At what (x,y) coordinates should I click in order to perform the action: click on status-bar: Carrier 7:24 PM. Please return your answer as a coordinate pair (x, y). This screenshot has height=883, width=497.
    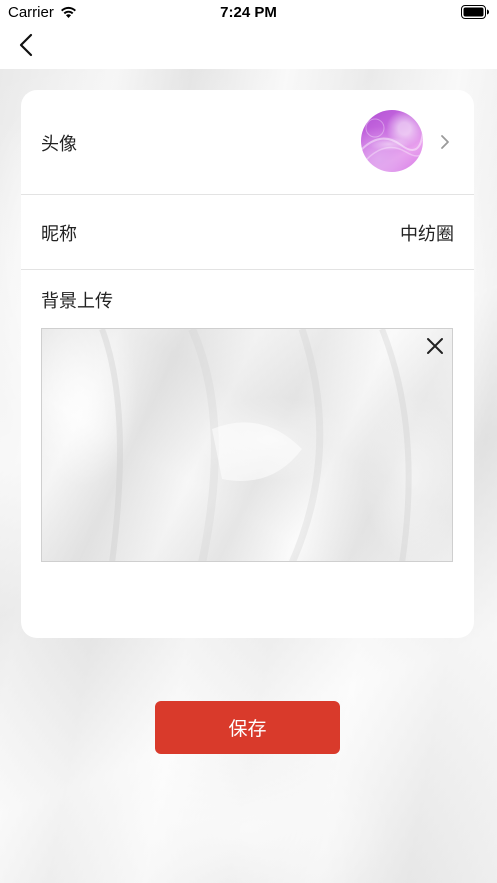
    Looking at the image, I should click on (248, 13).